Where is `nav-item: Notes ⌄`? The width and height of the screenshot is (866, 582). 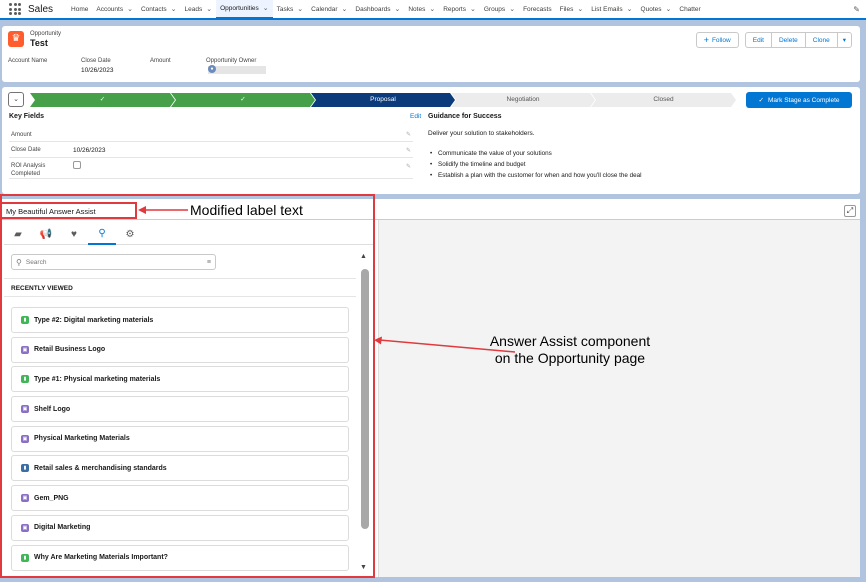
nav-item: Notes ⌄ is located at coordinates (421, 9).